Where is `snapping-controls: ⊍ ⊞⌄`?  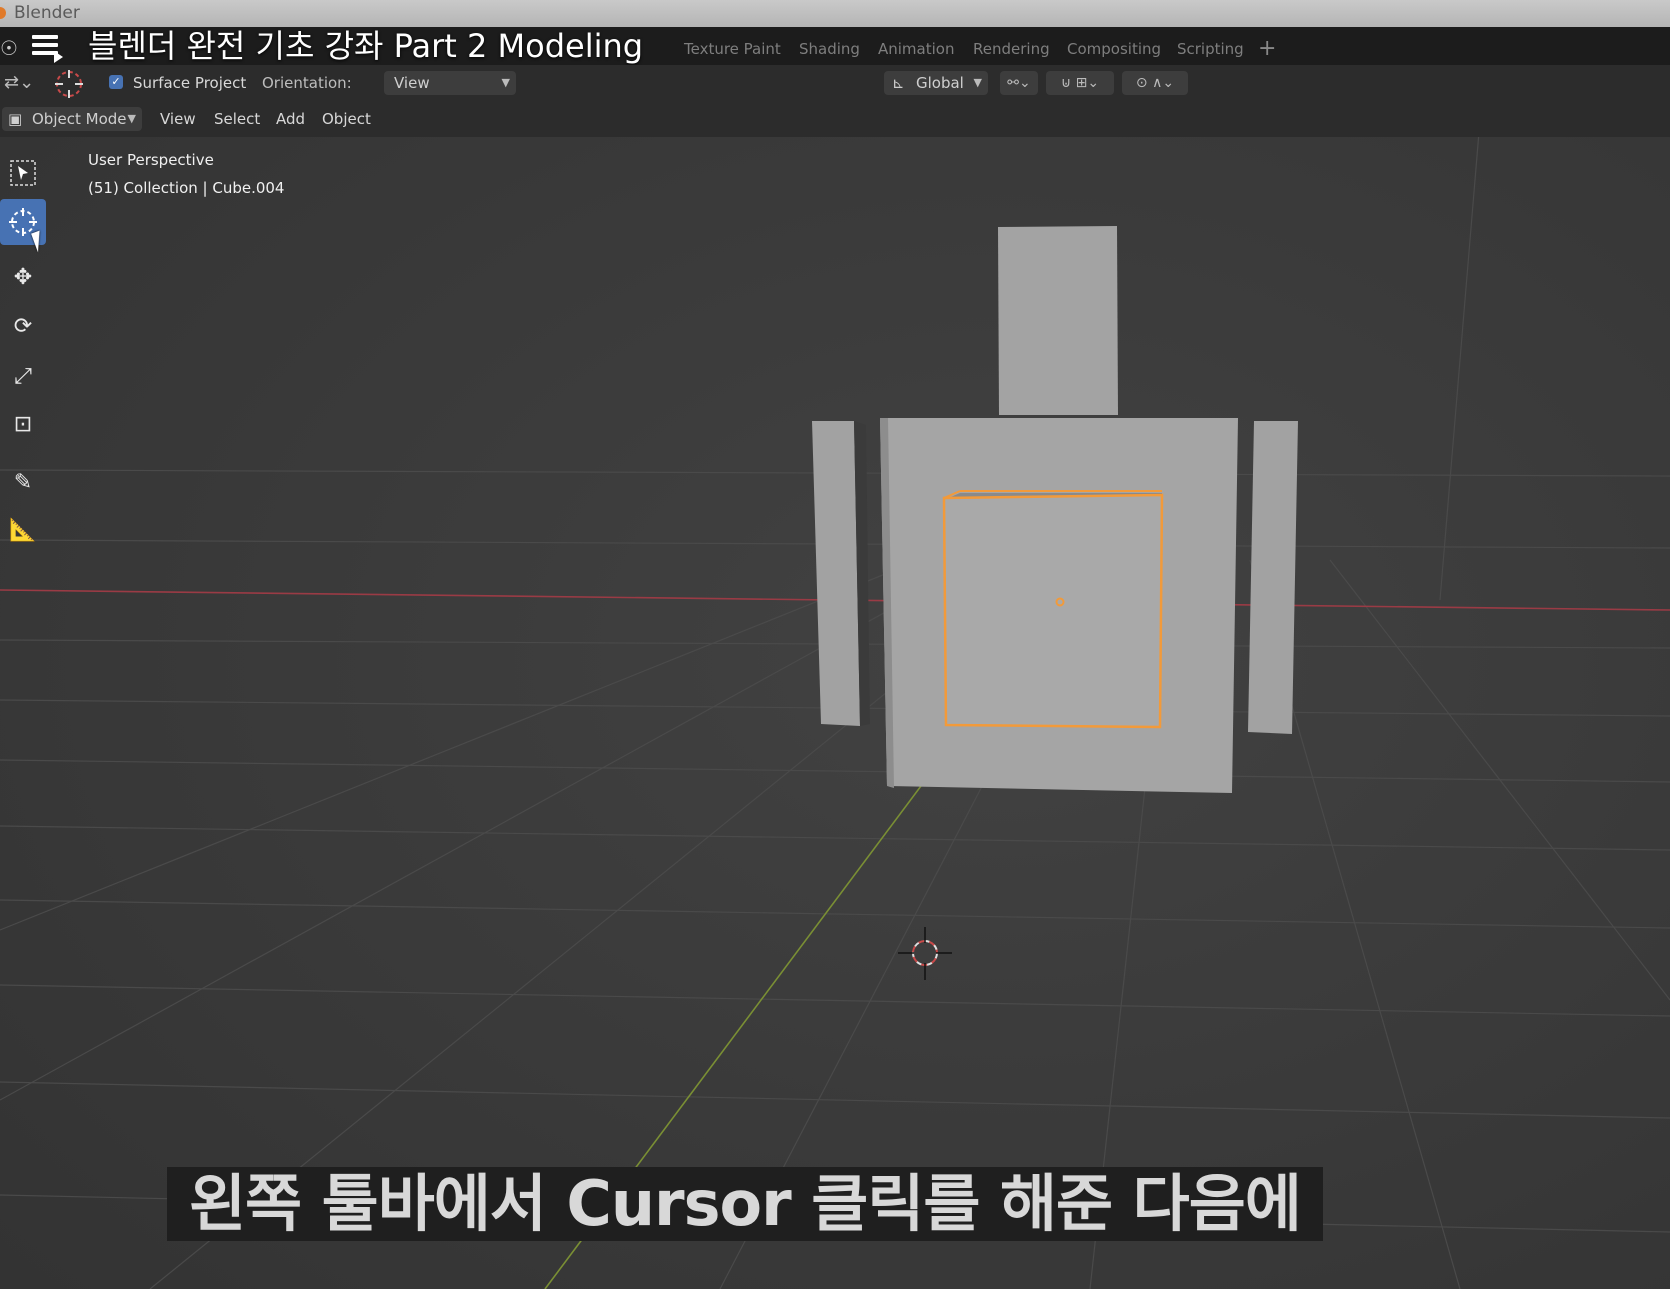 snapping-controls: ⊍ ⊞⌄ is located at coordinates (1080, 83).